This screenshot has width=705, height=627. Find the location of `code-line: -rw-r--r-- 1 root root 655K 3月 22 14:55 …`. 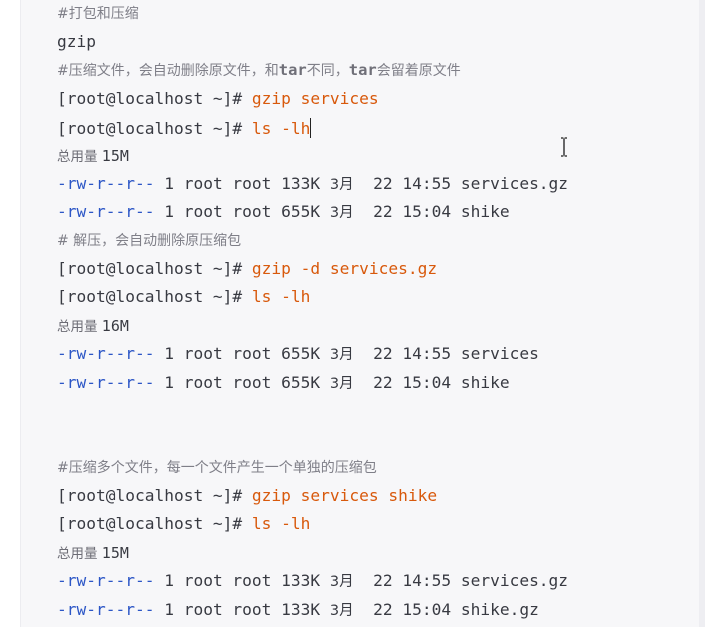

code-line: -rw-r--r-- 1 root root 655K 3月 22 14:55 … is located at coordinates (298, 355).